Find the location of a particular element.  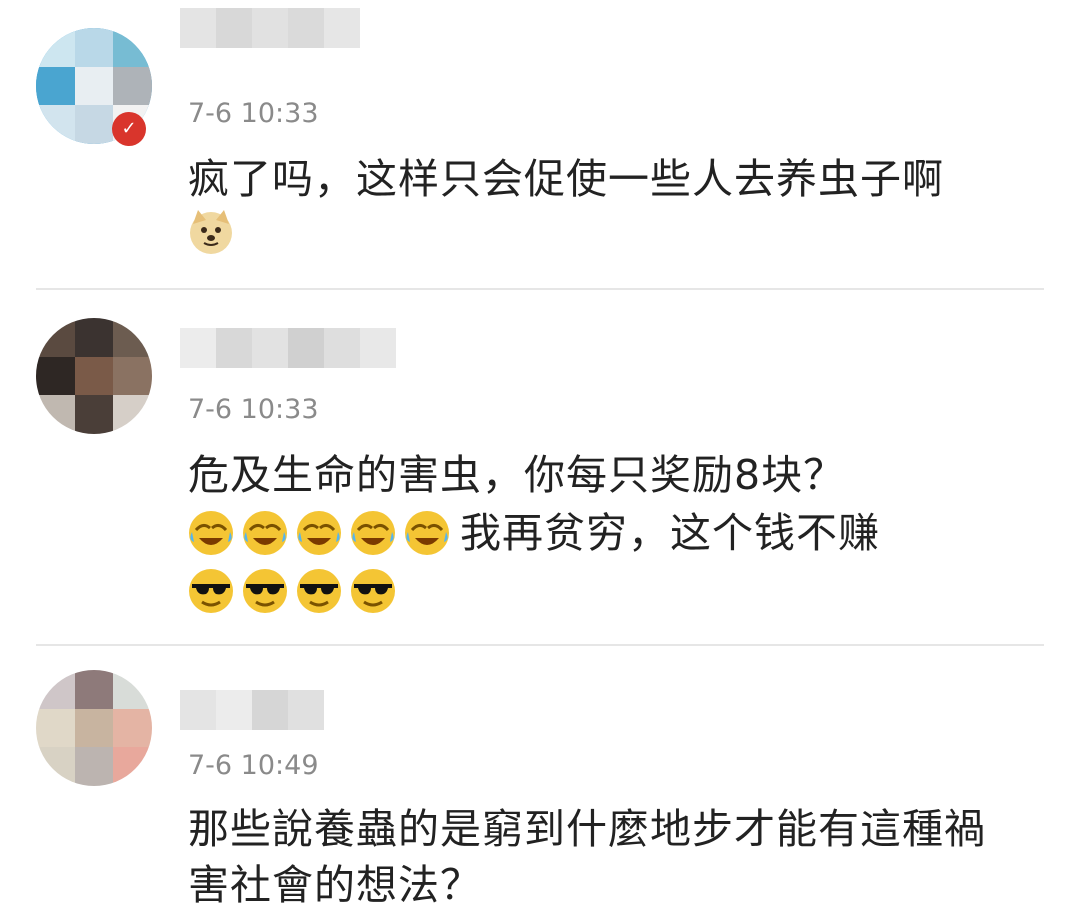

comment-text: 疯了吗，这样只会促使一些人去养虫子啊 is located at coordinates (566, 179).